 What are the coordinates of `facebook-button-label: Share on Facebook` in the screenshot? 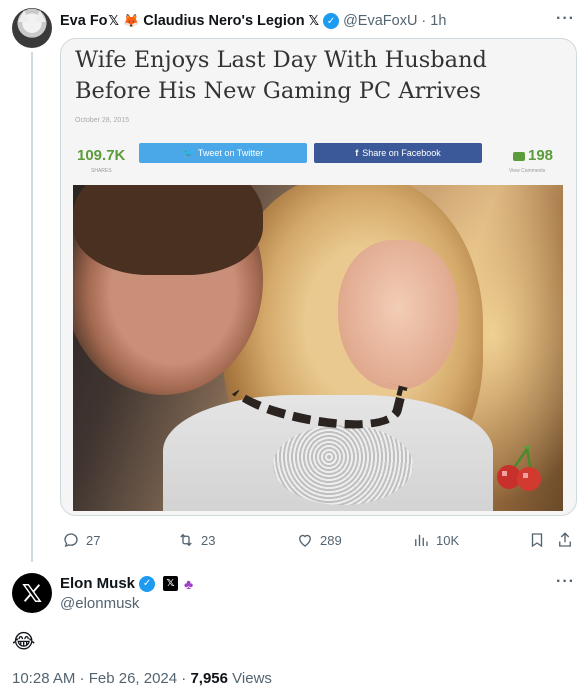 It's located at (401, 153).